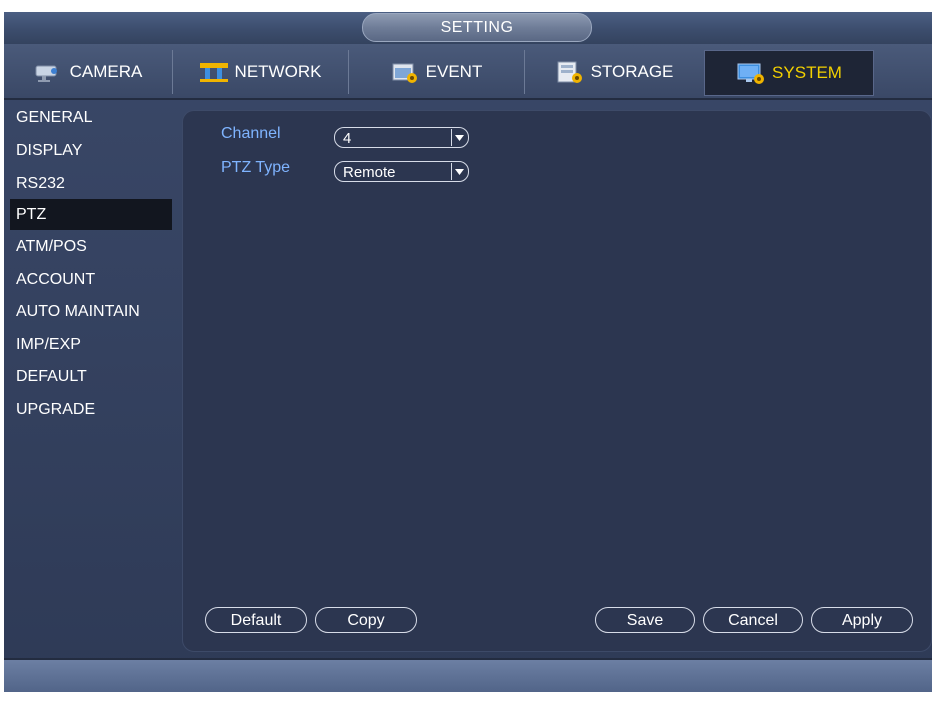 Image resolution: width=936 pixels, height=703 pixels. What do you see at coordinates (91, 117) in the screenshot?
I see `sidebar-item-general: GENERAL` at bounding box center [91, 117].